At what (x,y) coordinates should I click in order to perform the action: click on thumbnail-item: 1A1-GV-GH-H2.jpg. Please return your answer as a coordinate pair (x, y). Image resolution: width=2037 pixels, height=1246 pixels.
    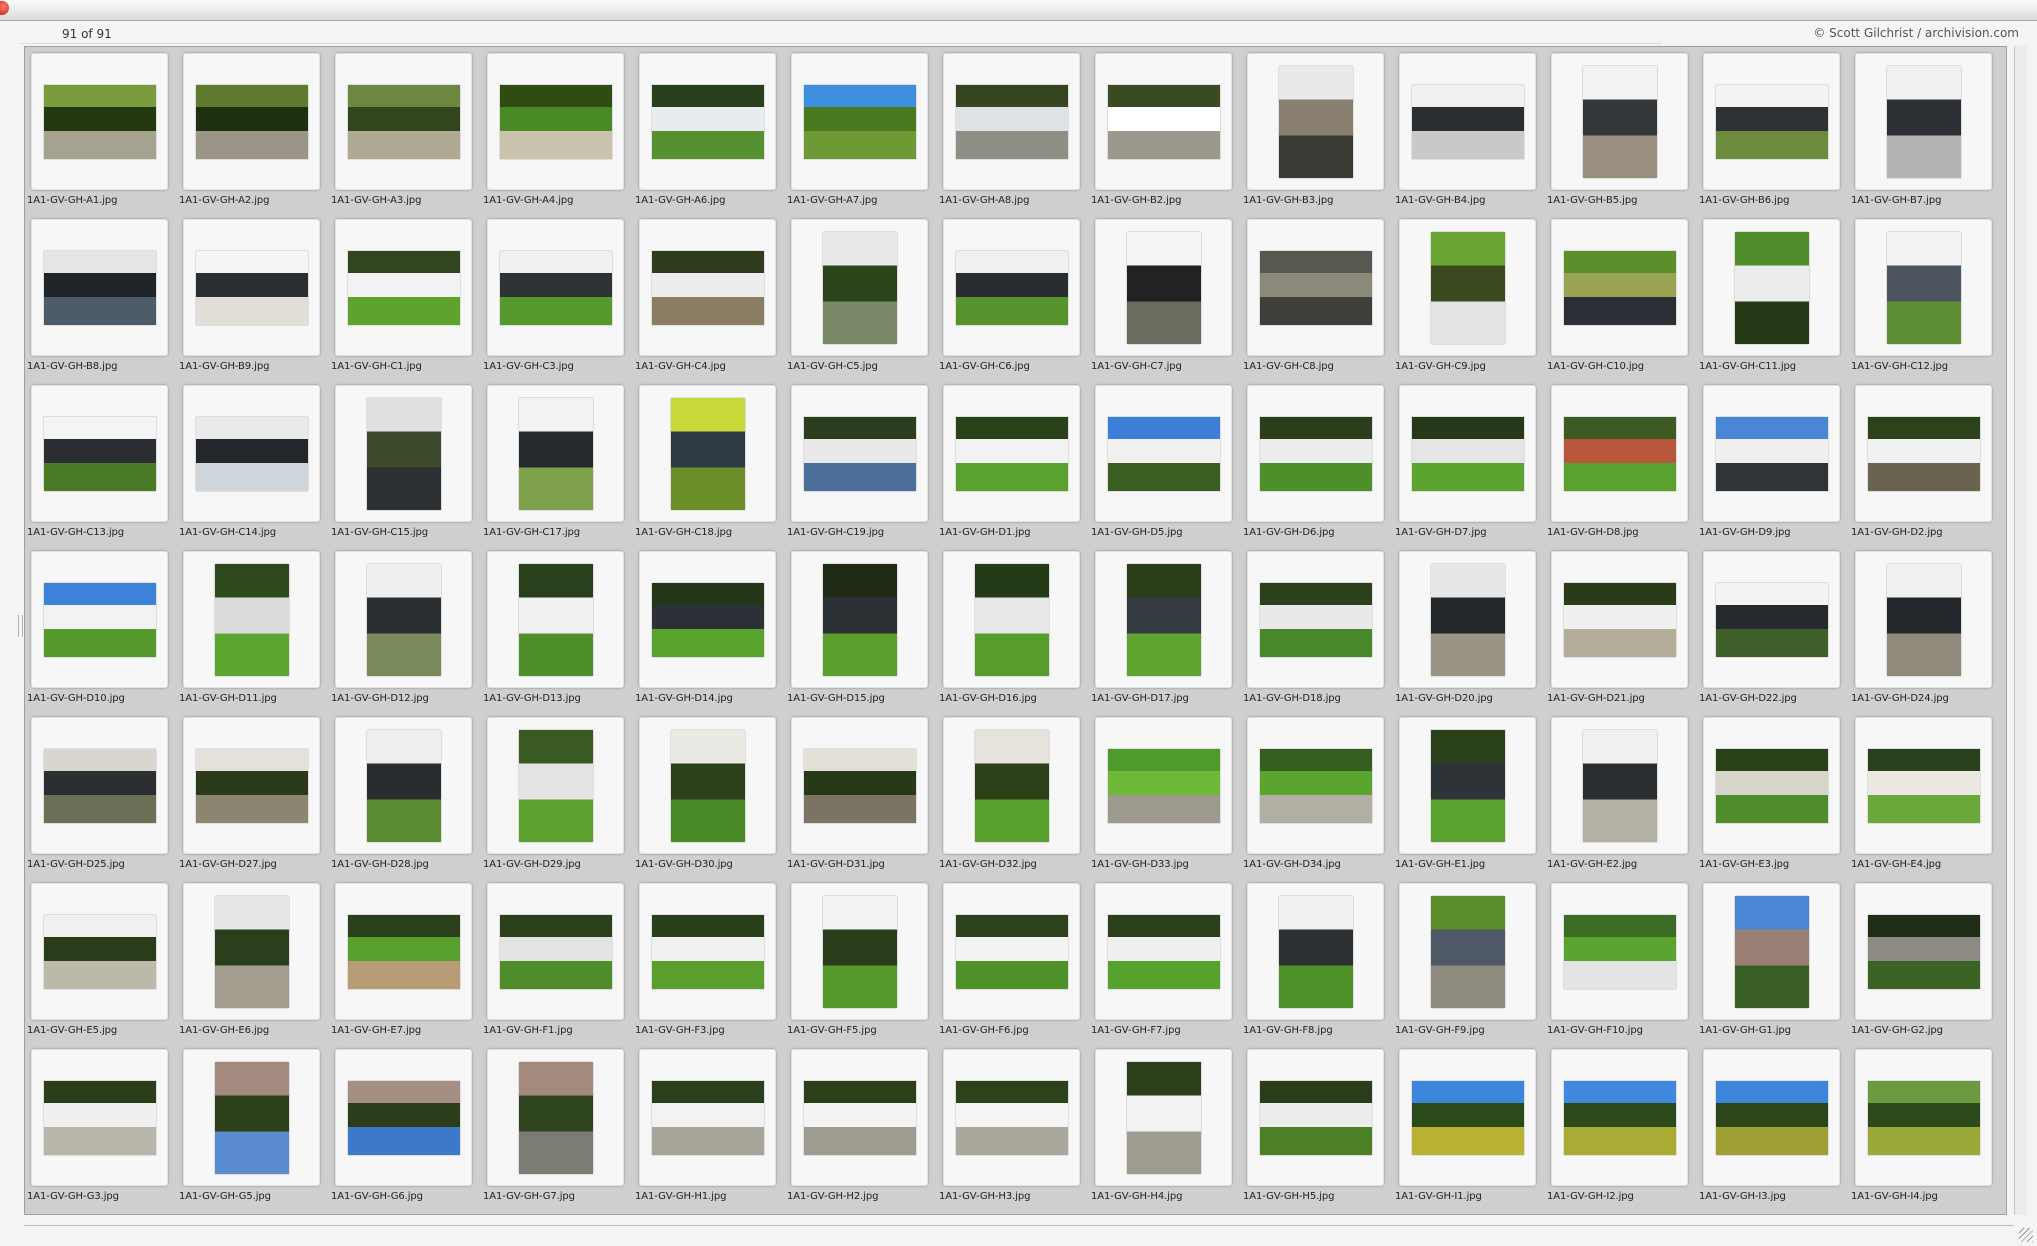
    Looking at the image, I should click on (861, 1126).